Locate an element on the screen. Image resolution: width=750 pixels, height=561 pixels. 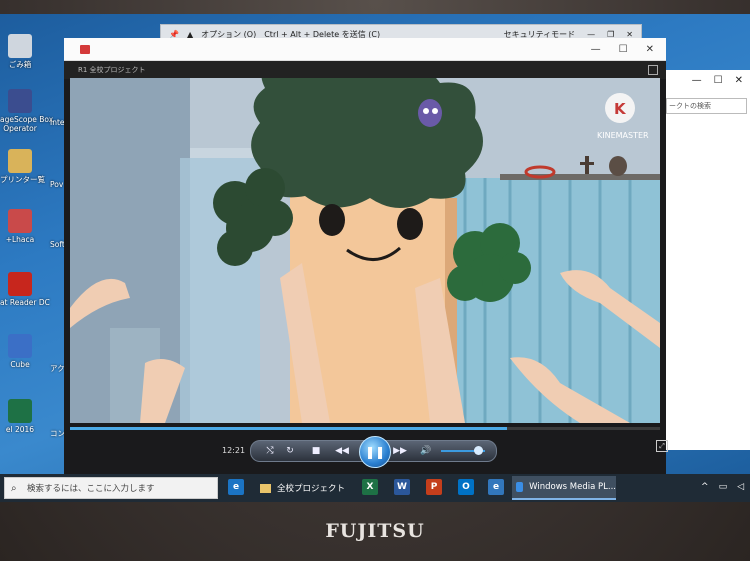
desktop-icon-label: ごみ箱 is located at coordinates (20, 64).